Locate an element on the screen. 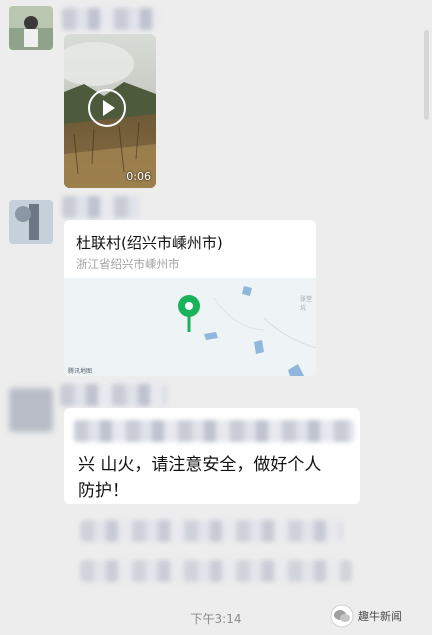 The height and width of the screenshot is (635, 432). wechat-icon is located at coordinates (342, 616).